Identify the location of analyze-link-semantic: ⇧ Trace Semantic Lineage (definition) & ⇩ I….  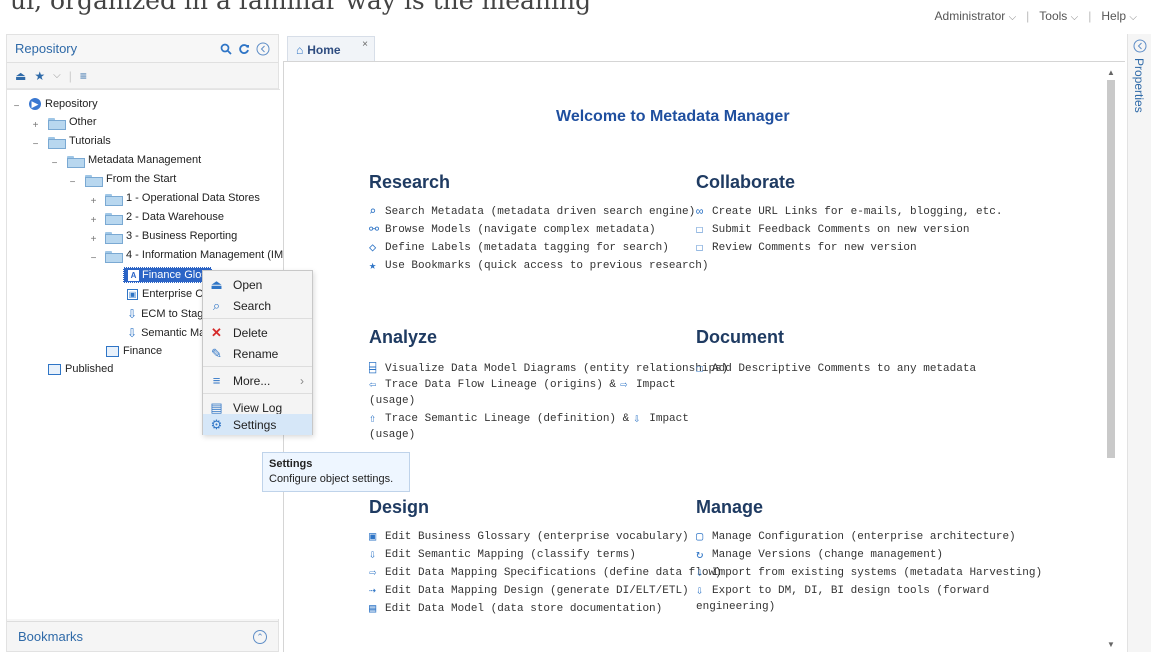
(529, 419).